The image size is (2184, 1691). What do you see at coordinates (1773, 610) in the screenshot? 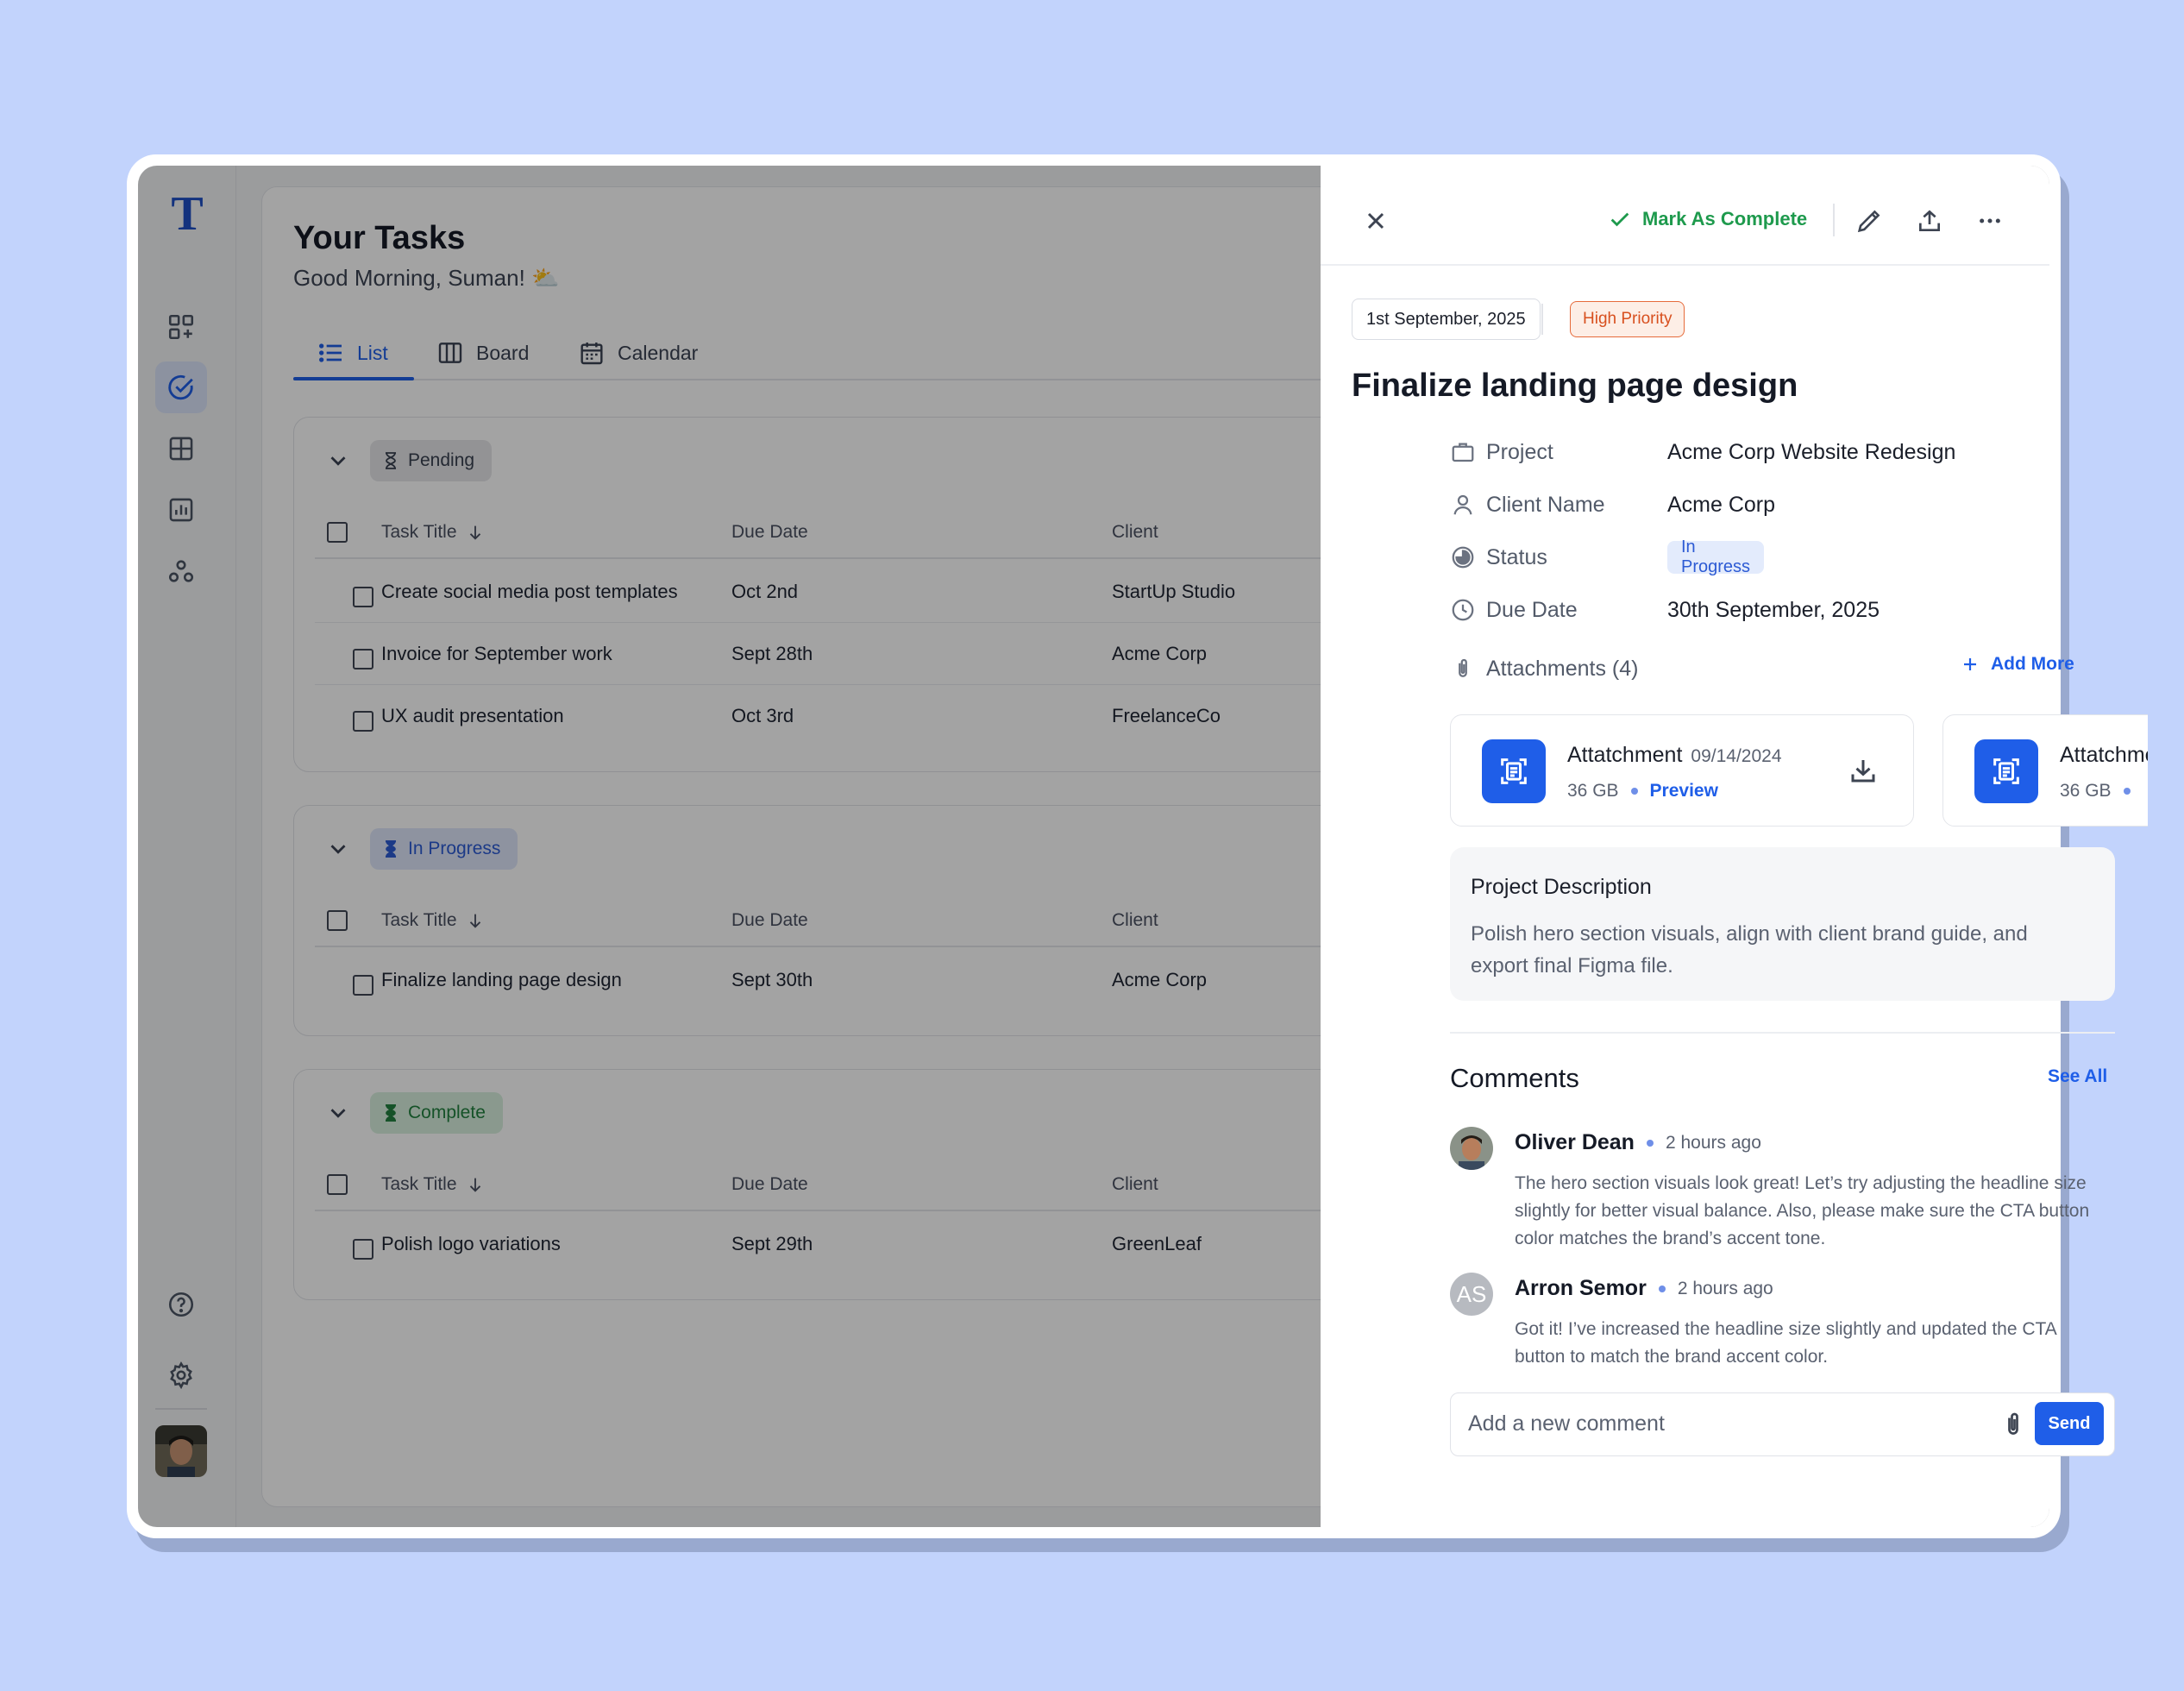
I see `due-date-value: 30th September, 2025` at bounding box center [1773, 610].